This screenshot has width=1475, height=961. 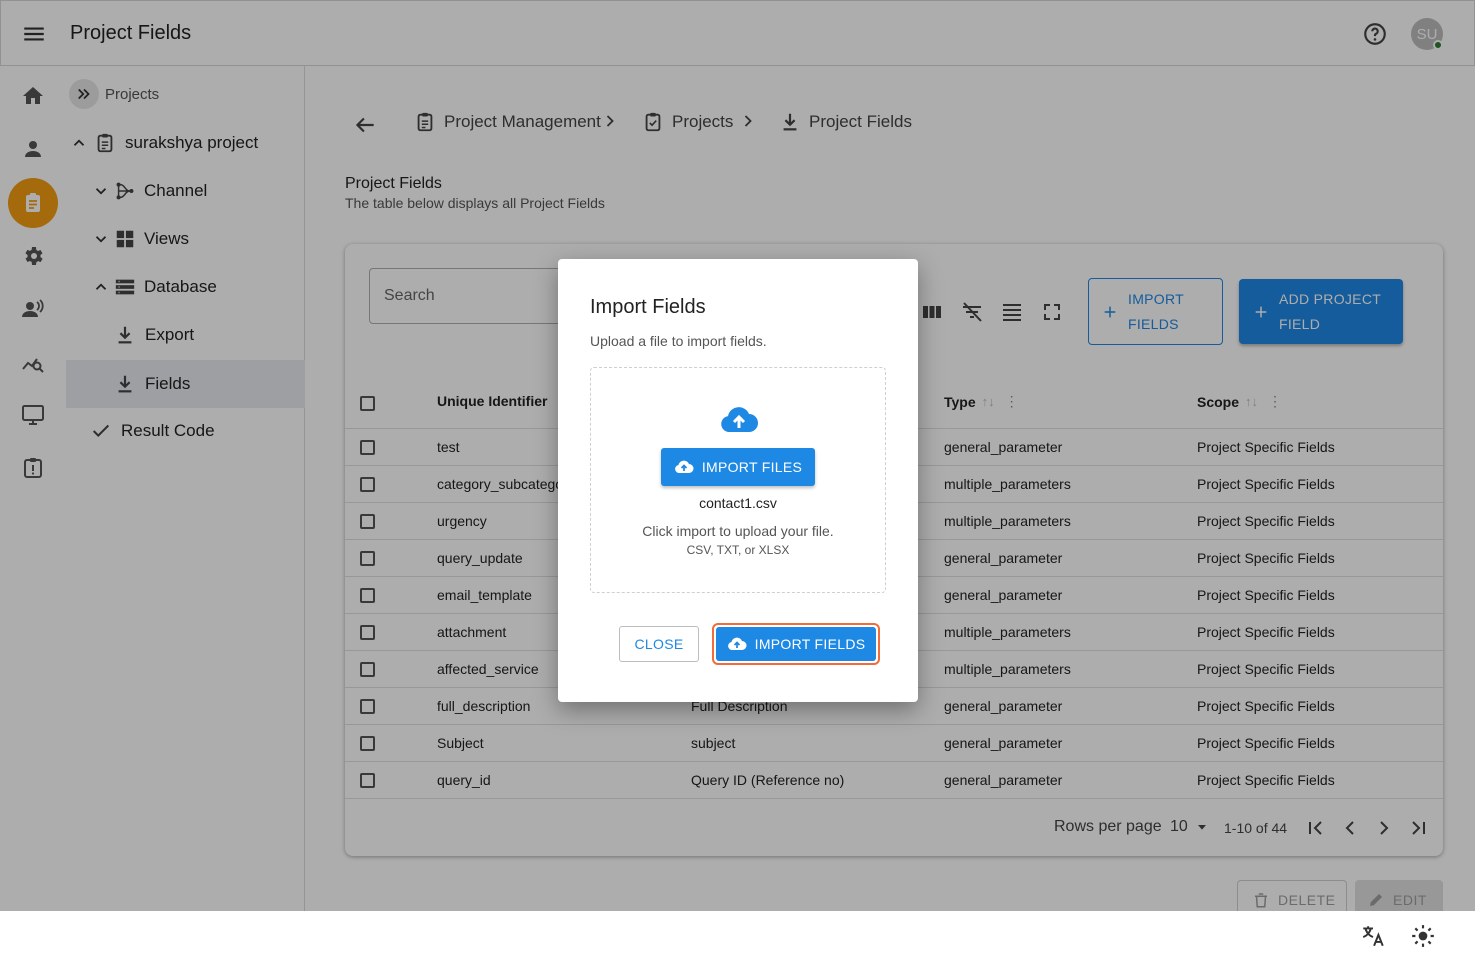 What do you see at coordinates (738, 531) in the screenshot?
I see `upload-hint: Click import to upload your file.` at bounding box center [738, 531].